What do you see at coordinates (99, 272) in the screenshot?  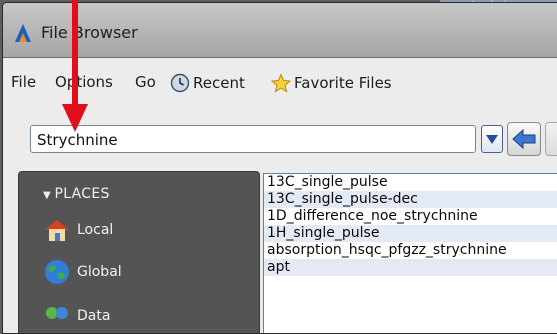 I see `place-global-label: Global` at bounding box center [99, 272].